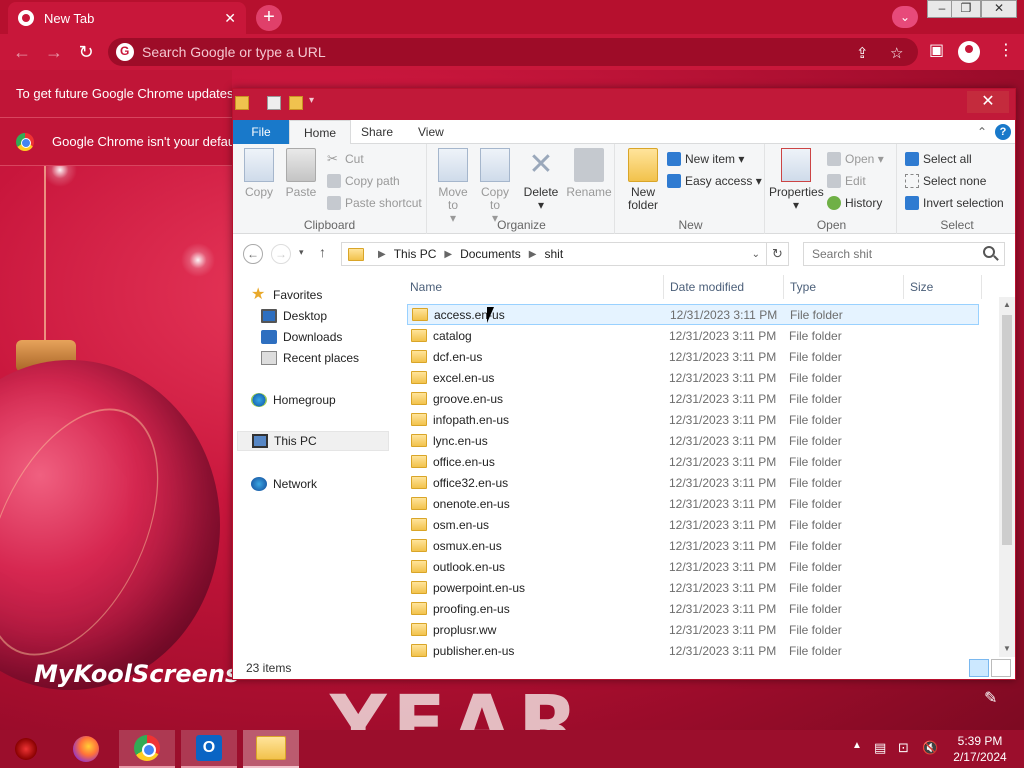 This screenshot has height=768, width=1024. What do you see at coordinates (86, 52) in the screenshot?
I see `reload-icon: ↻` at bounding box center [86, 52].